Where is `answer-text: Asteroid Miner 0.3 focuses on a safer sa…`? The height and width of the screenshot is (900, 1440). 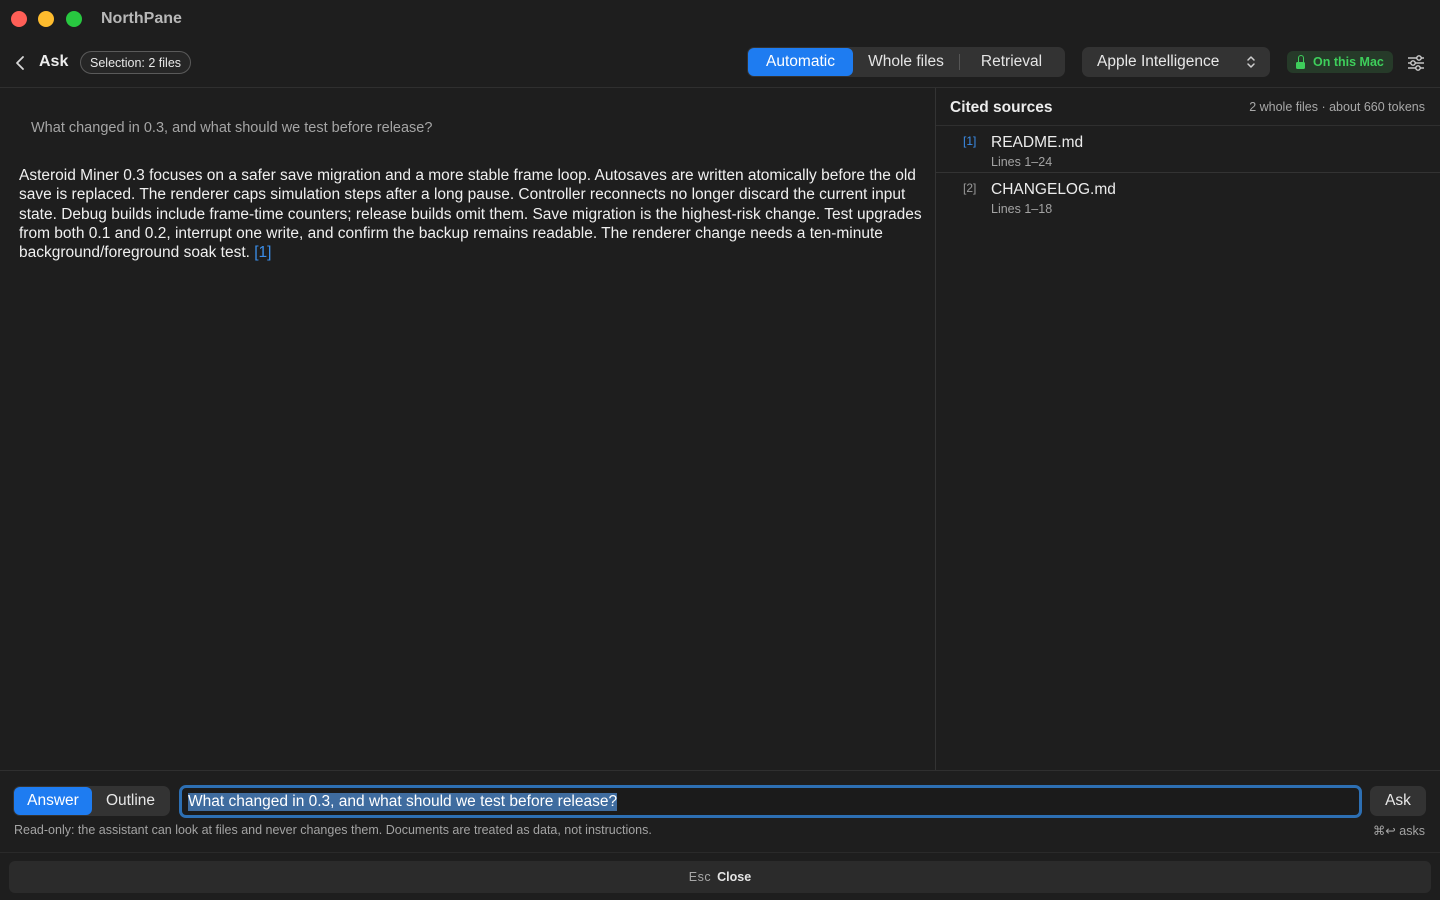
answer-text: Asteroid Miner 0.3 focuses on a safer sa… is located at coordinates (471, 214).